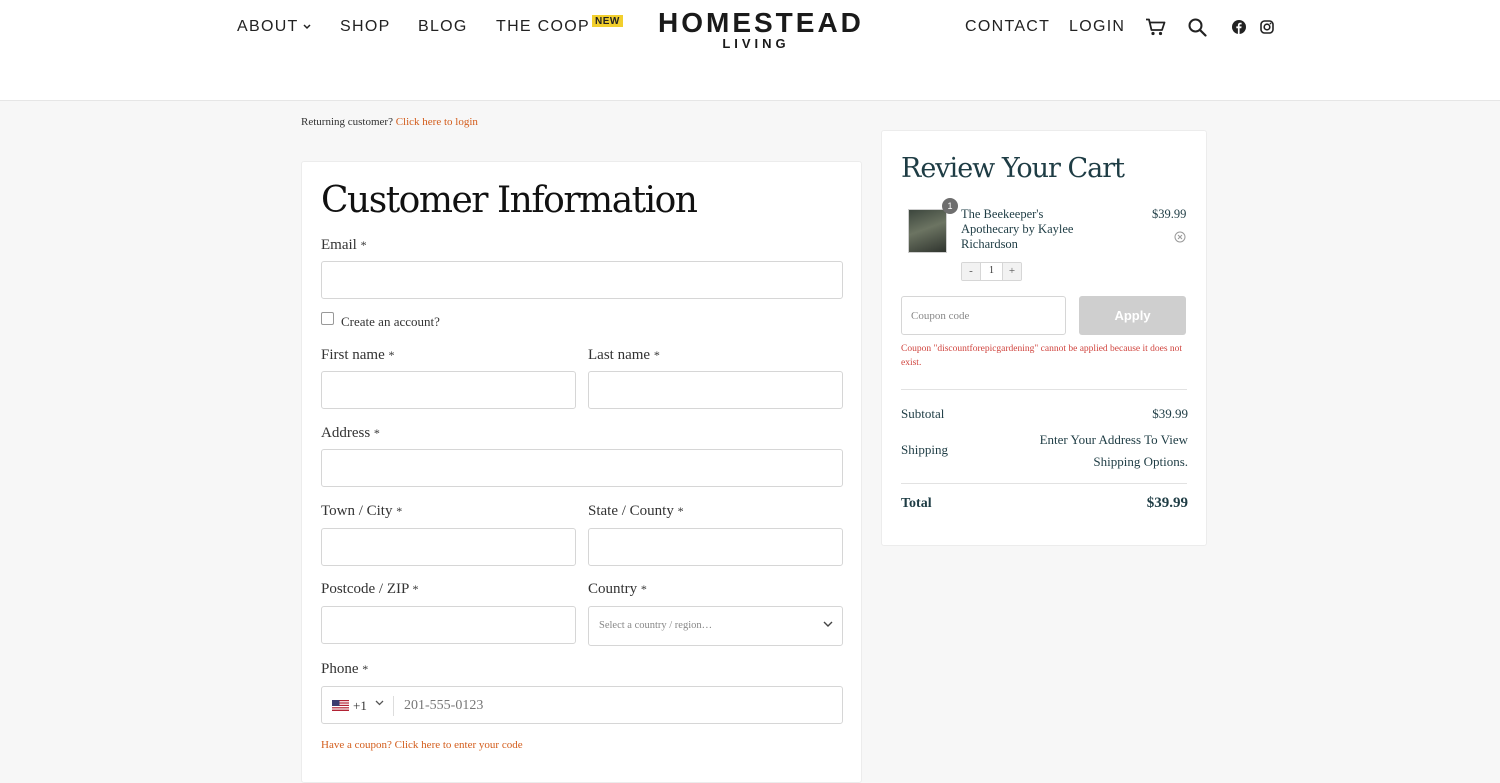 Image resolution: width=1500 pixels, height=783 pixels. Describe the element at coordinates (983, 315) in the screenshot. I see `coupon-code-input` at that location.